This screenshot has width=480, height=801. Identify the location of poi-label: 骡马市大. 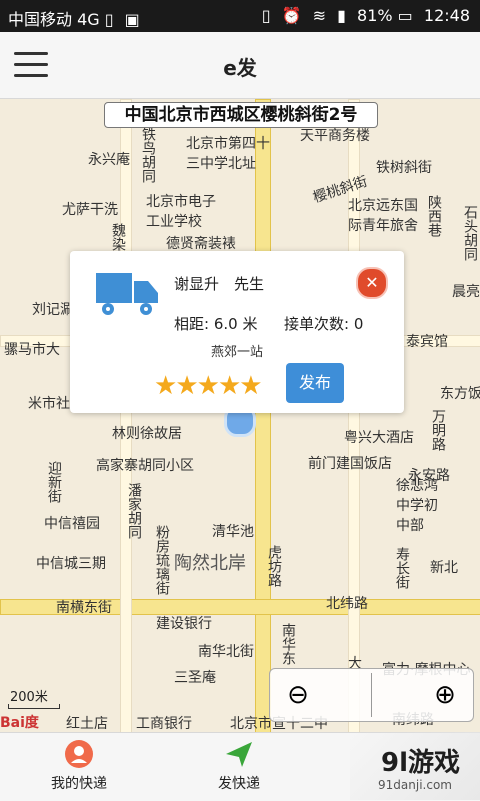
(32, 350).